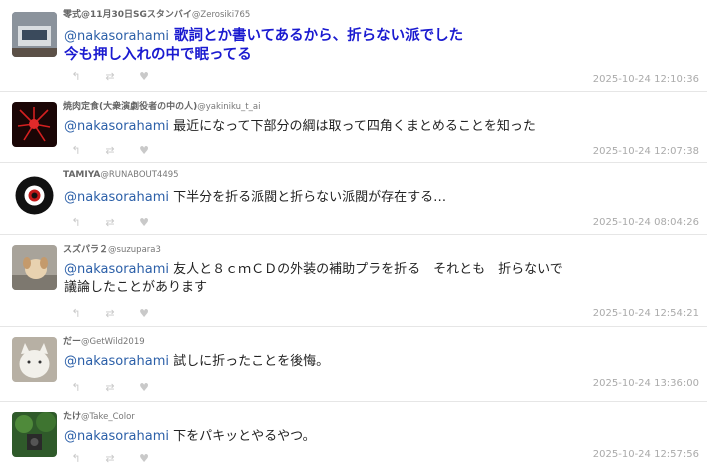 This screenshot has height=467, width=707. What do you see at coordinates (72, 415) in the screenshot?
I see `display-name: たけ` at bounding box center [72, 415].